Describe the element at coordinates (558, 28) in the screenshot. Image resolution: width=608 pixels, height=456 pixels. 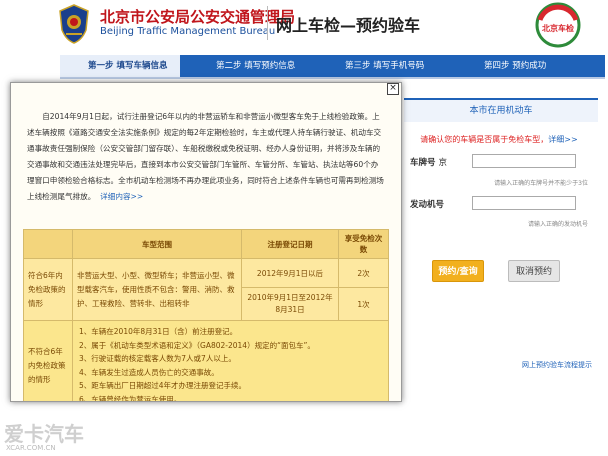
I see `brand-logo-text: 北京车检` at that location.